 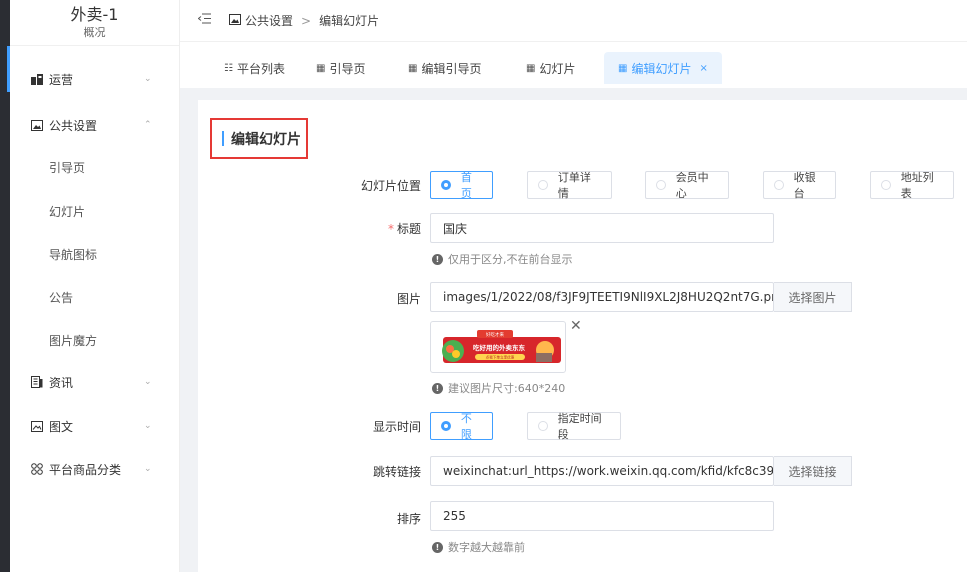 What do you see at coordinates (266, 139) in the screenshot?
I see `section-title-text: 编辑幻灯片` at bounding box center [266, 139].